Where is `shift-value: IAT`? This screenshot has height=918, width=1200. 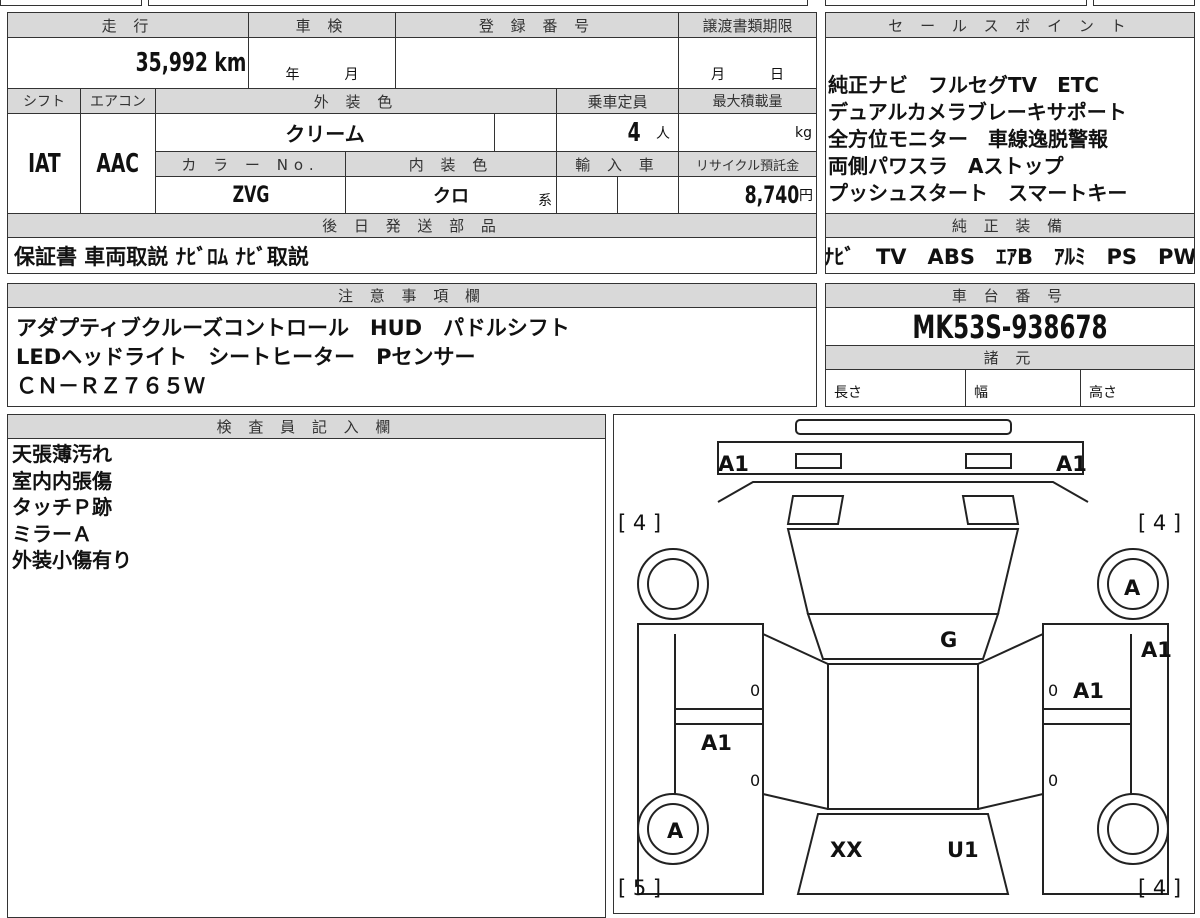
shift-value: IAT is located at coordinates (44, 163).